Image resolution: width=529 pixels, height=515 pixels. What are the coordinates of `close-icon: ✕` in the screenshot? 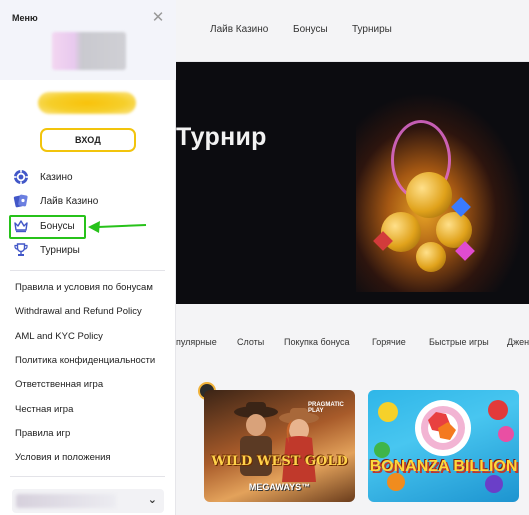 It's located at (158, 18).